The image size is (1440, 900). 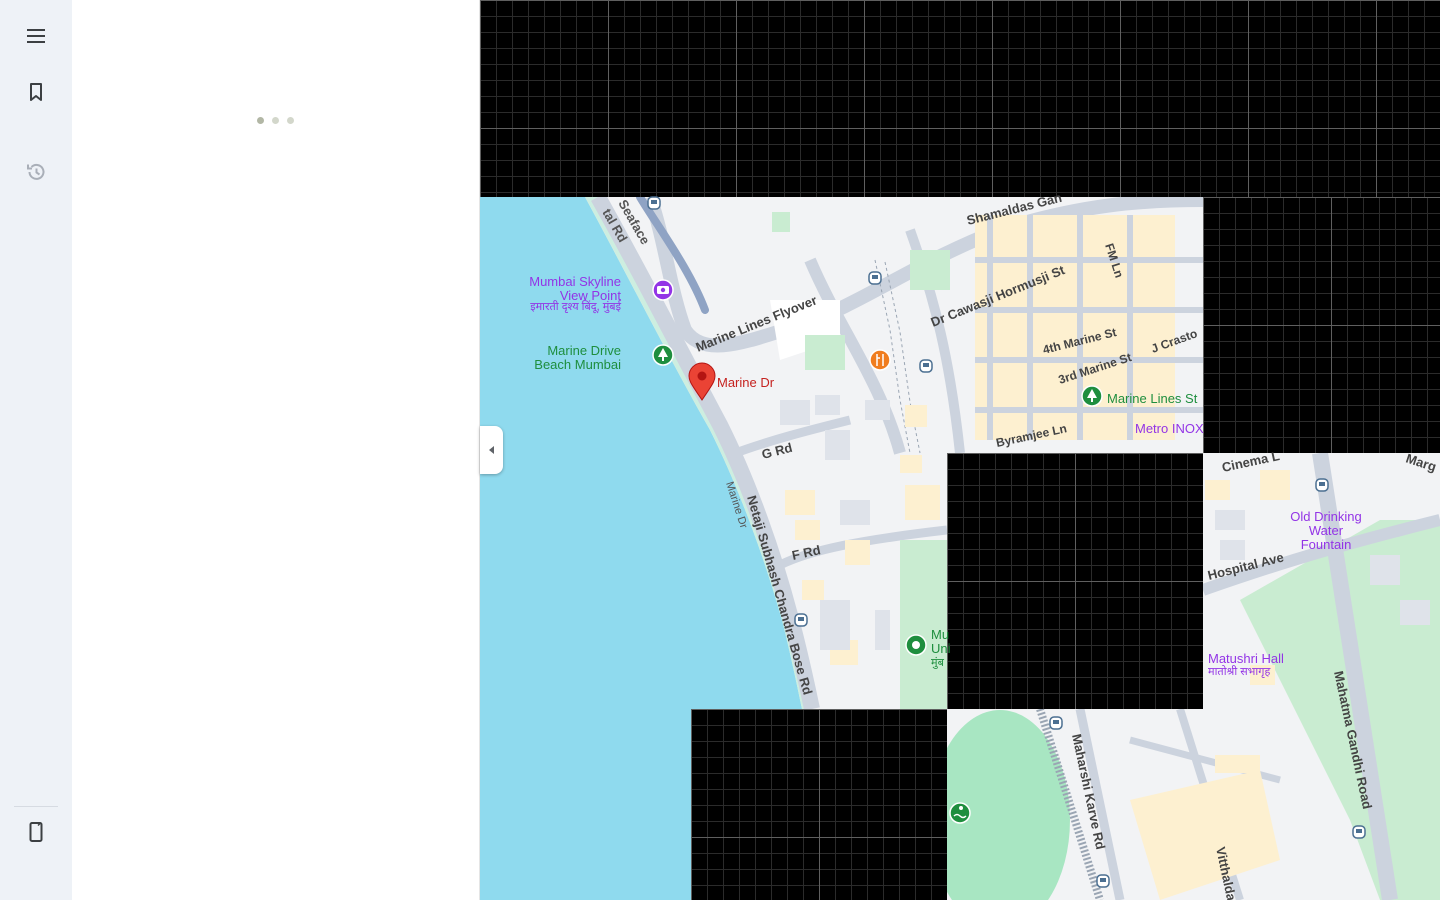 I want to click on history-icon, so click(x=36, y=171).